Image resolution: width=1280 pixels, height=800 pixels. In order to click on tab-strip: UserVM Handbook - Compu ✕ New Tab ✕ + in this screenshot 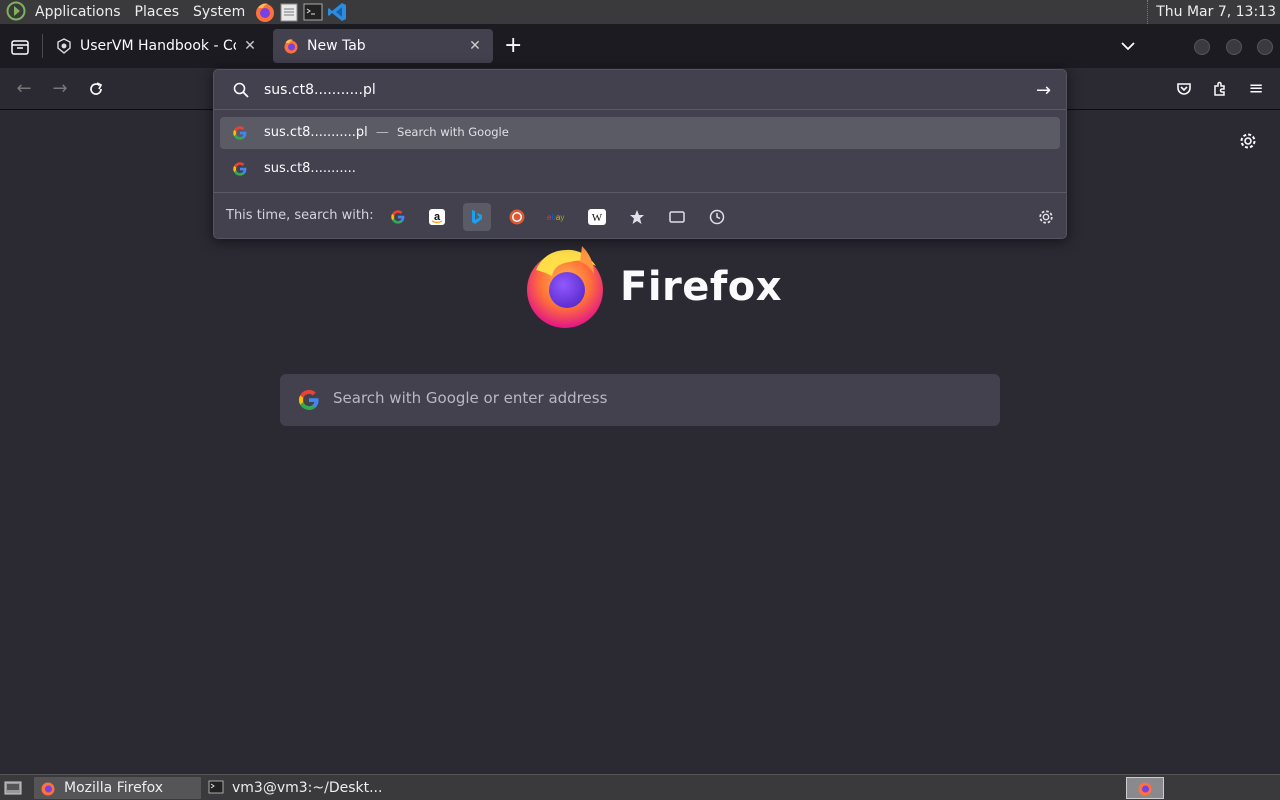, I will do `click(640, 46)`.